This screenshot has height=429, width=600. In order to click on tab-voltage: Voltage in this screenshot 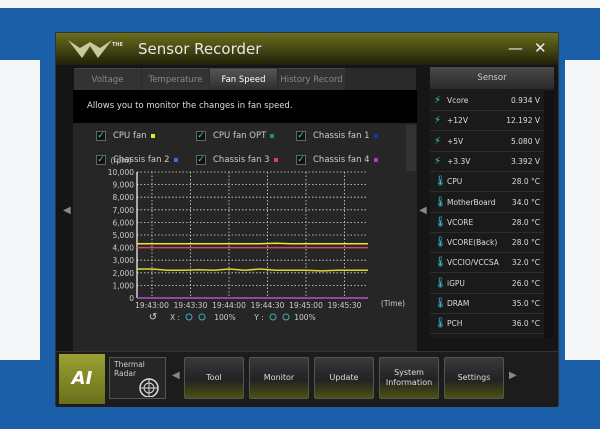, I will do `click(107, 79)`.